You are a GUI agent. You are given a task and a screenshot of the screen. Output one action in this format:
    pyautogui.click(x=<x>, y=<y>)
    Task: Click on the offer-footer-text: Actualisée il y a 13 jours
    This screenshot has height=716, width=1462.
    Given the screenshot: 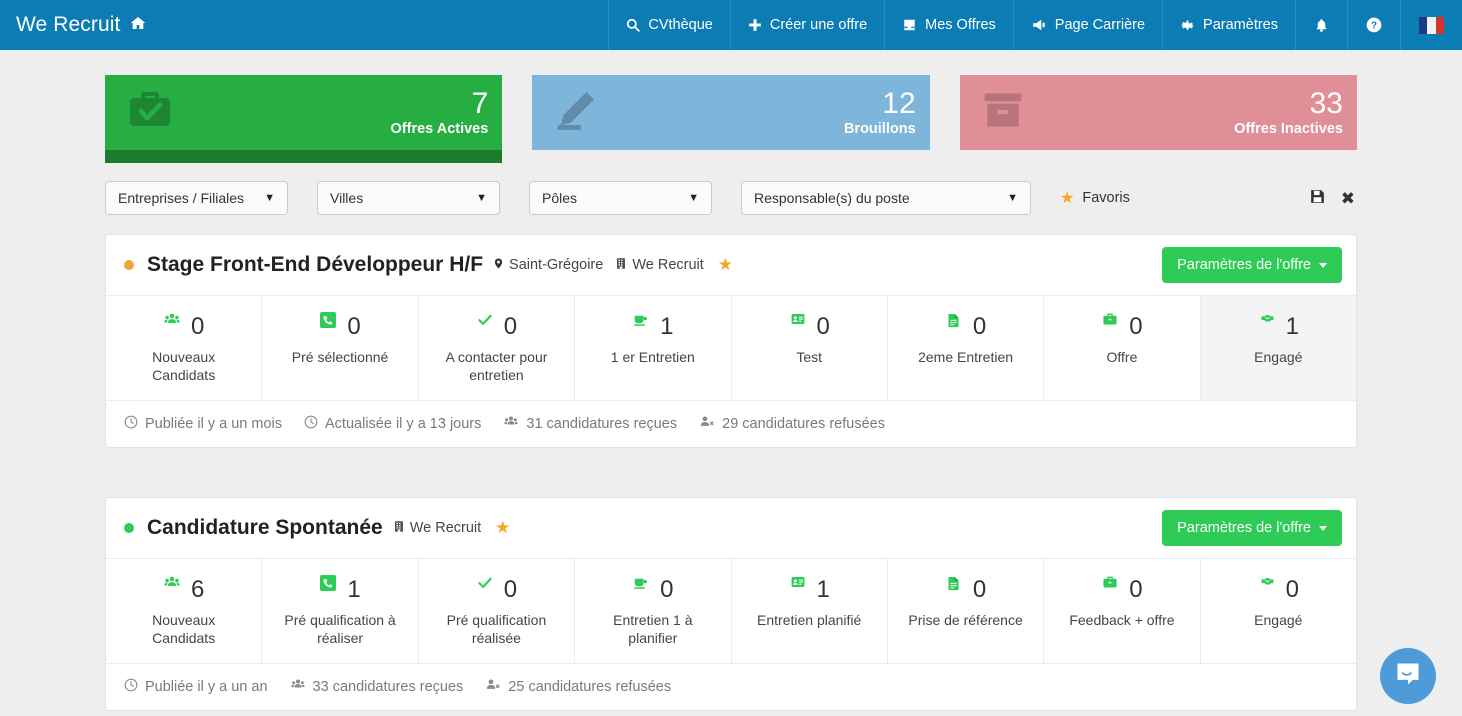 What is the action you would take?
    pyautogui.click(x=403, y=424)
    